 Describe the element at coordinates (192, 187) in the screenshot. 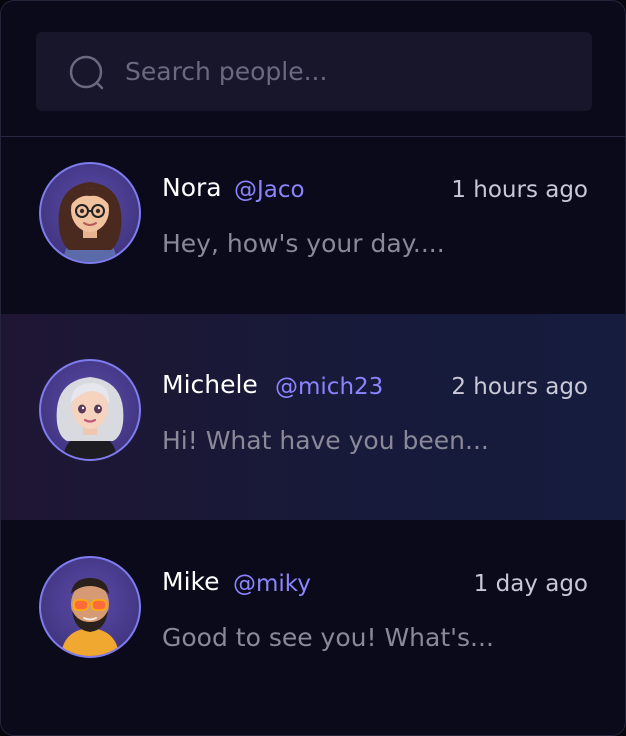

I see `contact-name: Nora` at that location.